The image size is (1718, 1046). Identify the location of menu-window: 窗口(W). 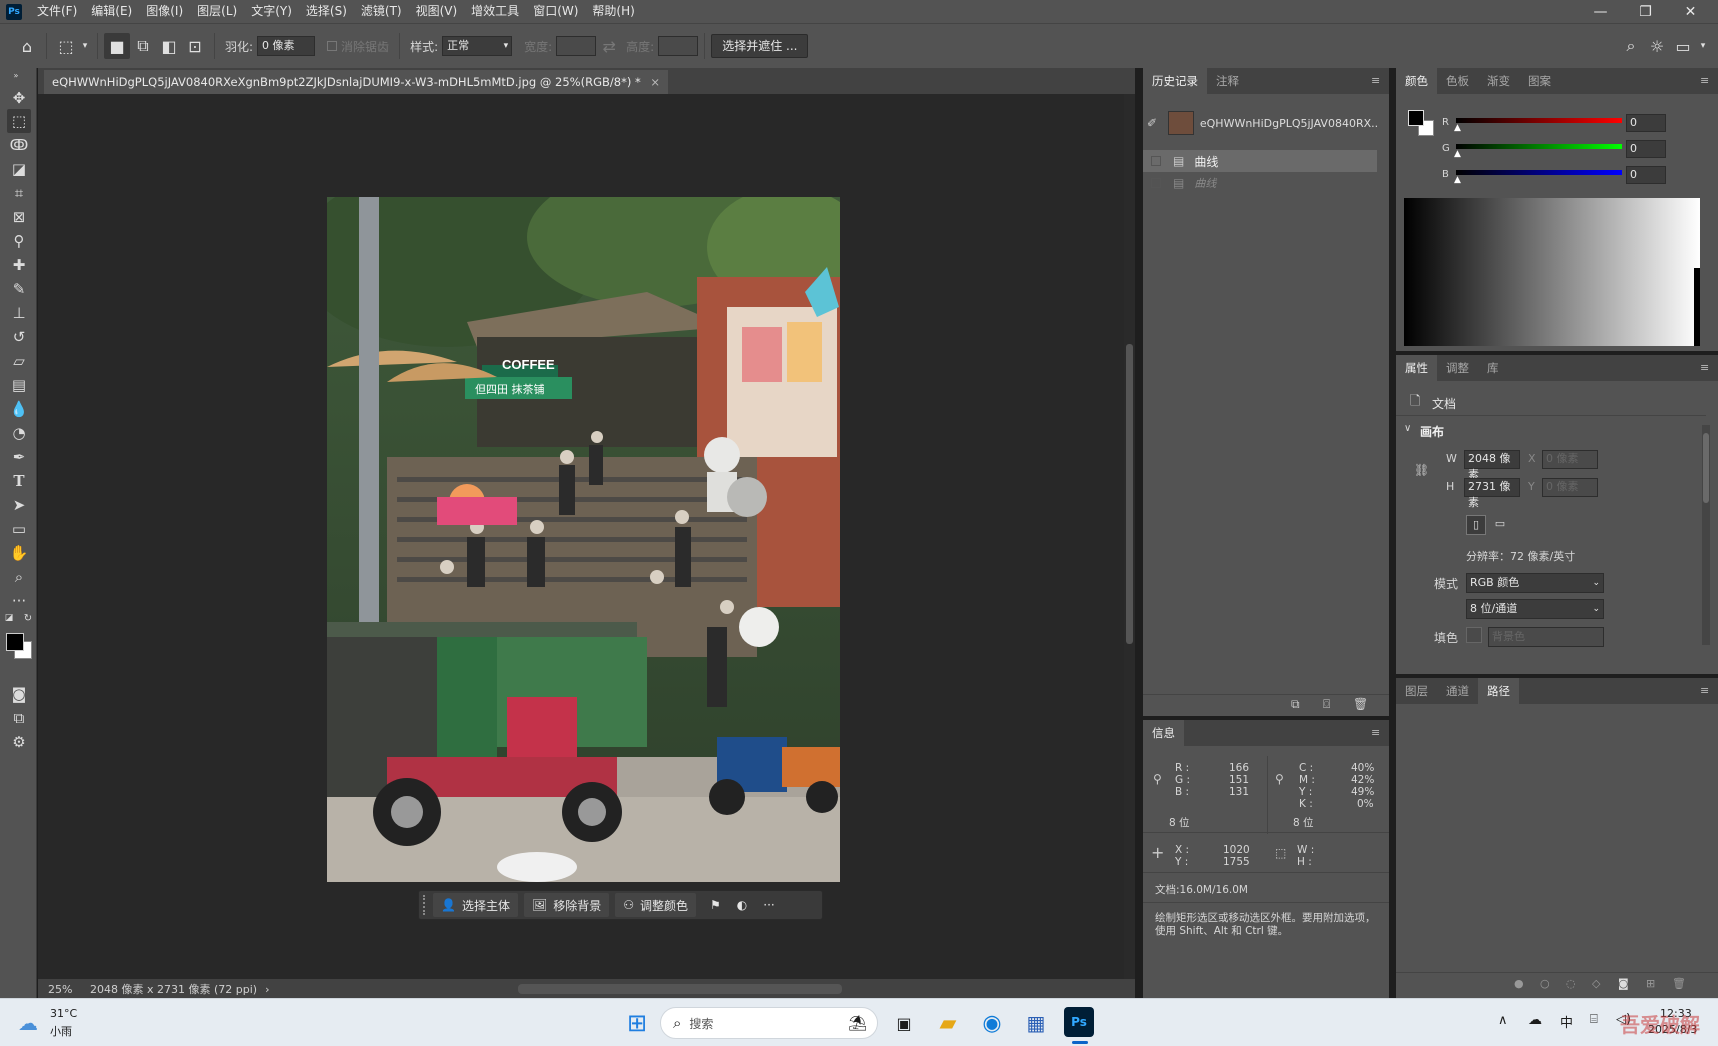
(555, 11).